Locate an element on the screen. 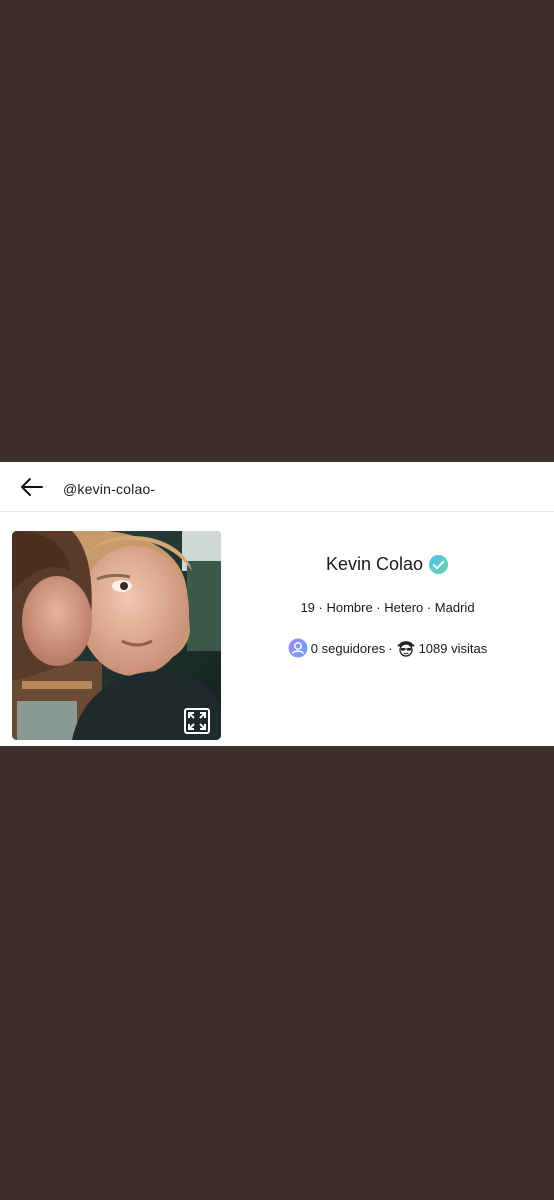 The image size is (554, 1200). spy-icon is located at coordinates (406, 649).